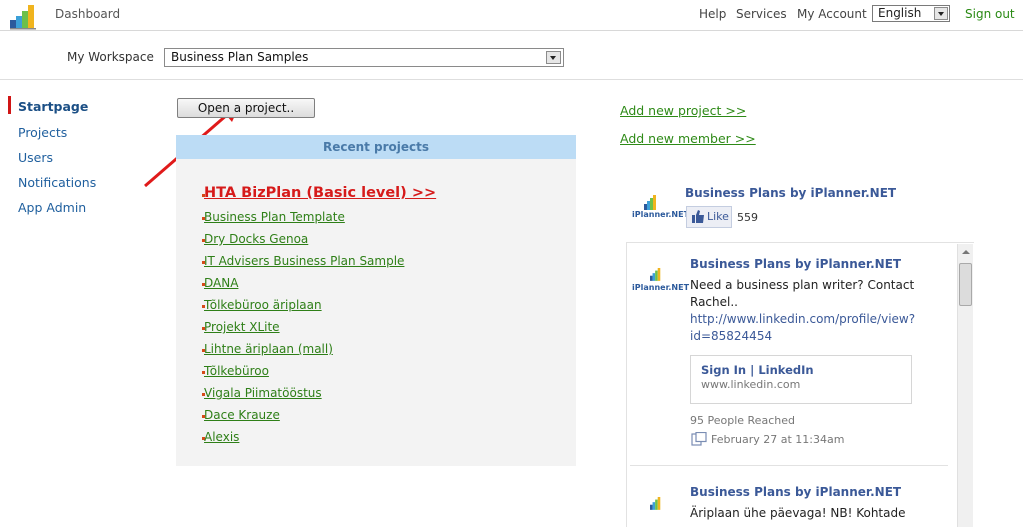 The height and width of the screenshot is (527, 1023). Describe the element at coordinates (263, 305) in the screenshot. I see `recent-project-link: Tõlkebüroo äriplaan` at that location.